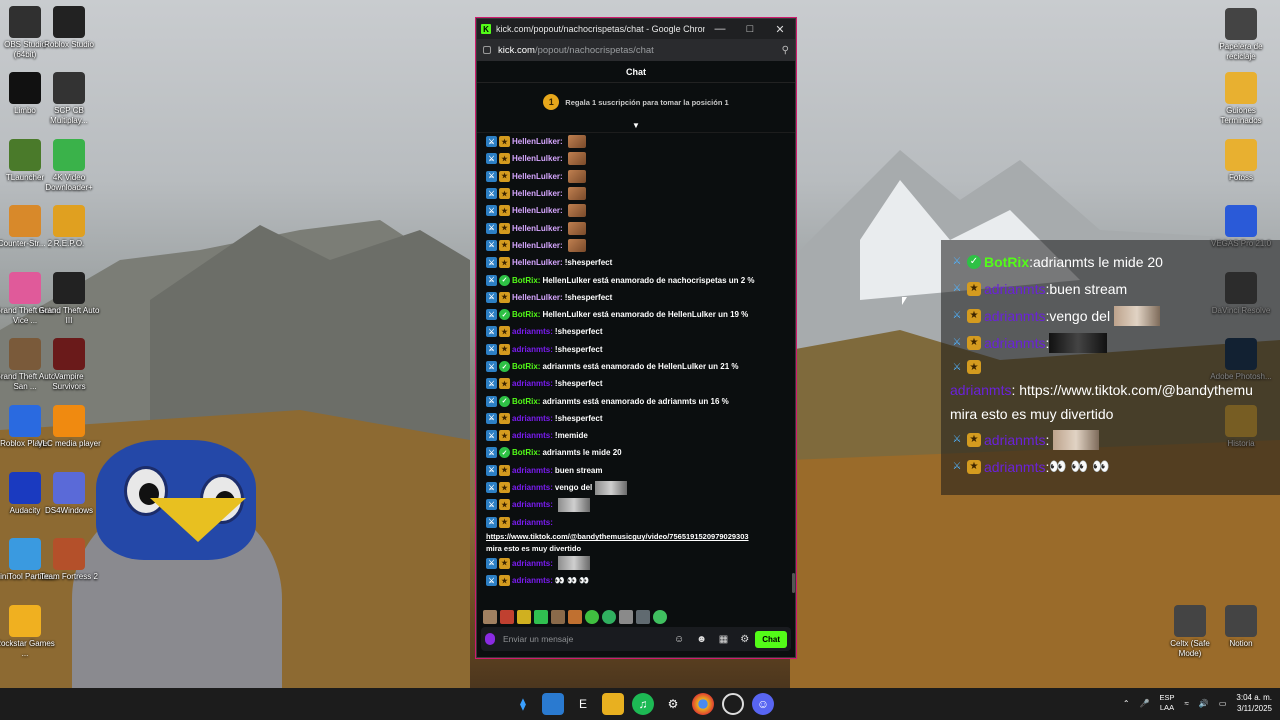 The image size is (1280, 720). What do you see at coordinates (637, 435) in the screenshot?
I see `chat-message: ⚔ ★ adrianmts: !memide` at bounding box center [637, 435].